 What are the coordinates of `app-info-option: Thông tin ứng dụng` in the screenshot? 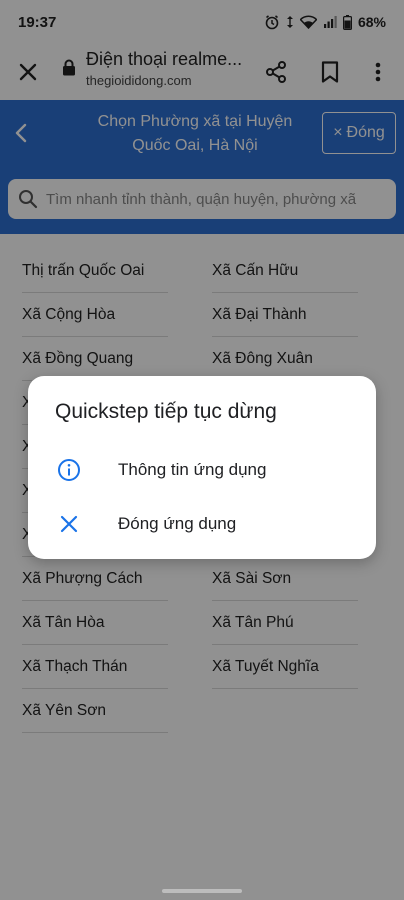 It's located at (202, 470).